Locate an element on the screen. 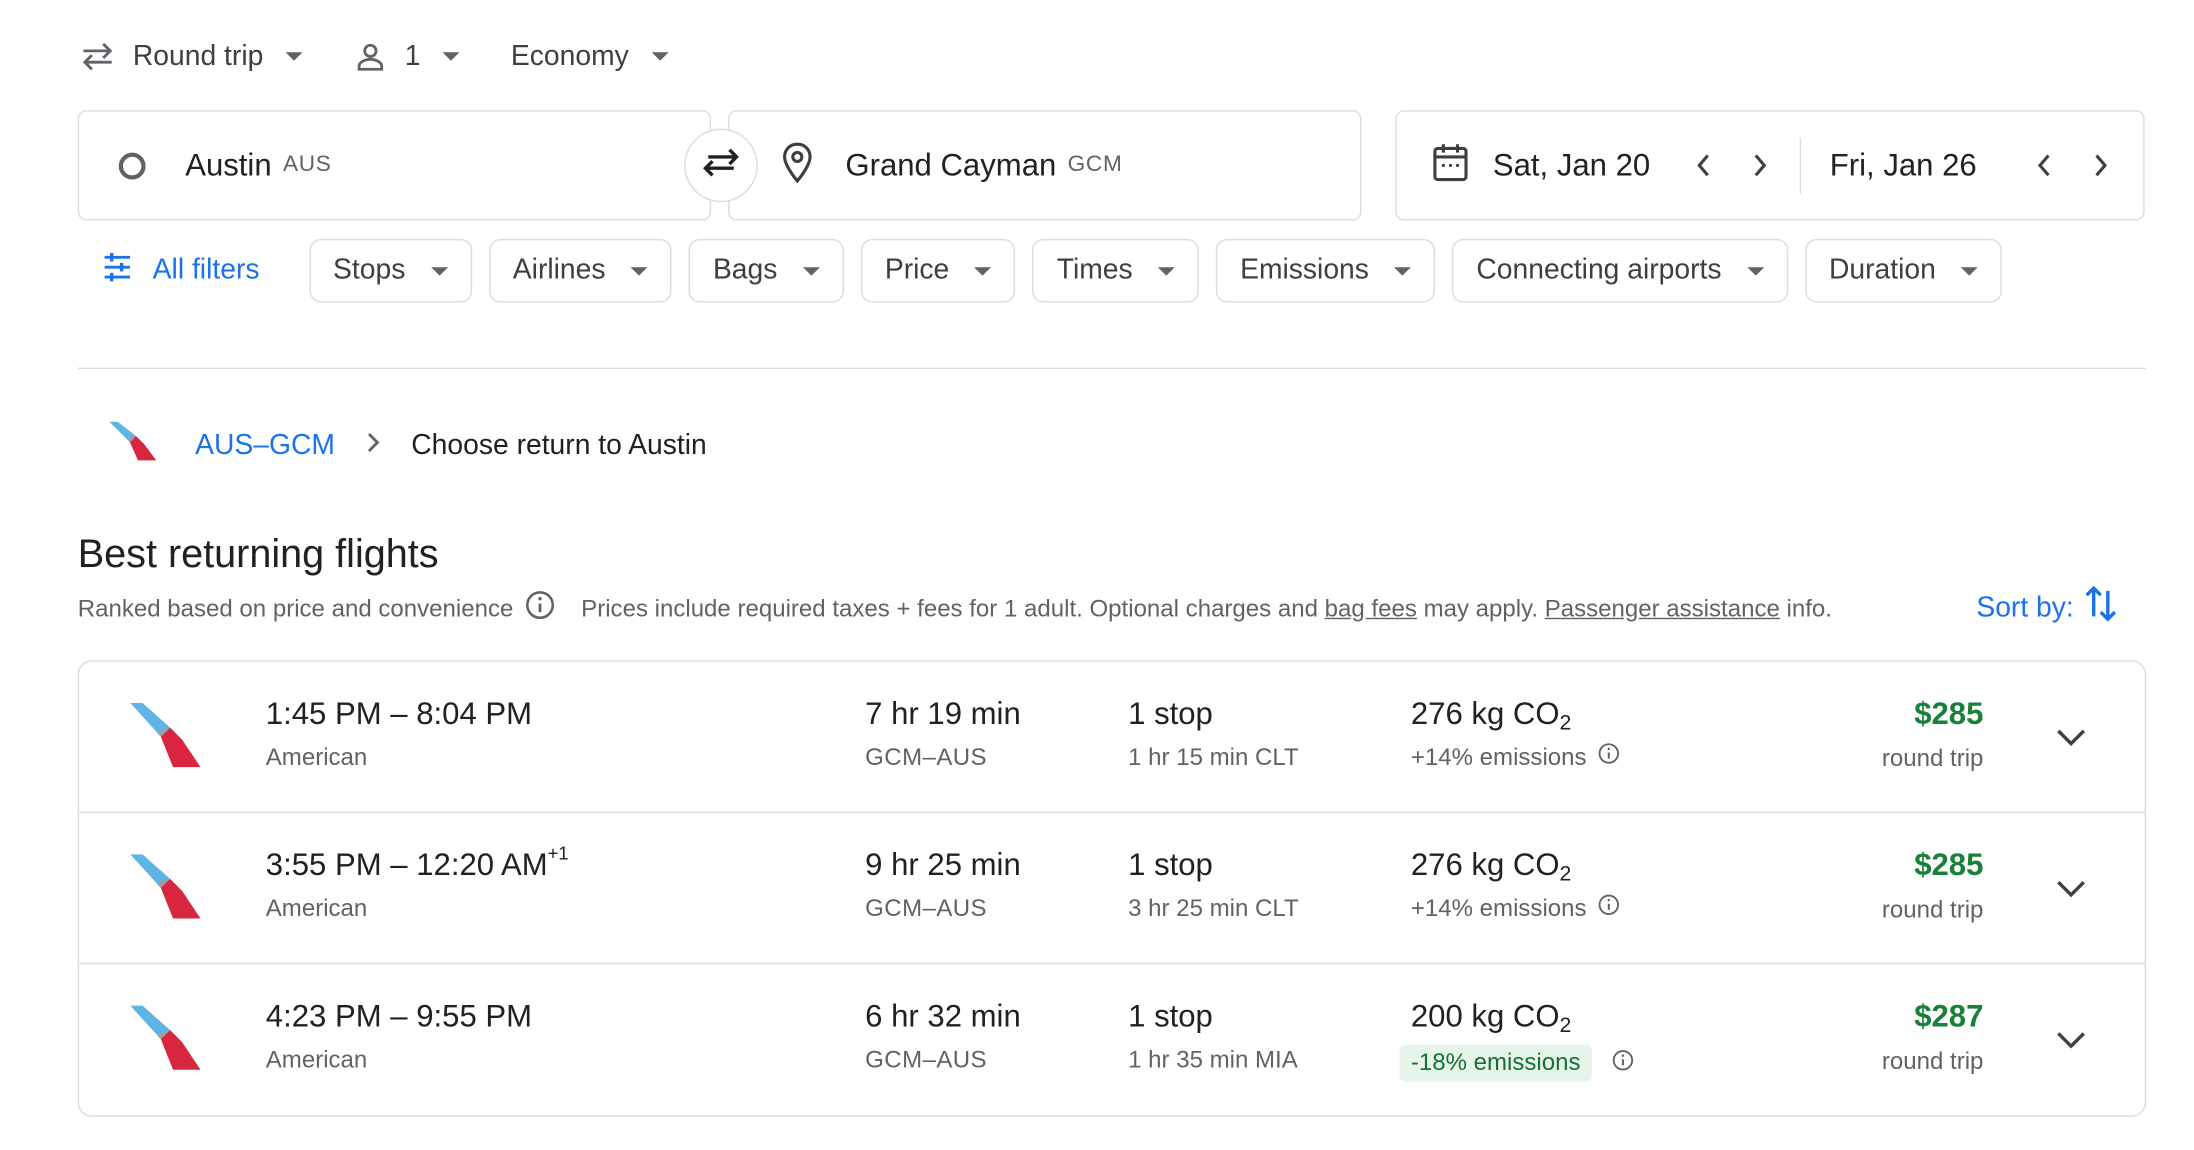 The width and height of the screenshot is (2194, 1150). filter-chip-airlines: Airlines is located at coordinates (580, 270).